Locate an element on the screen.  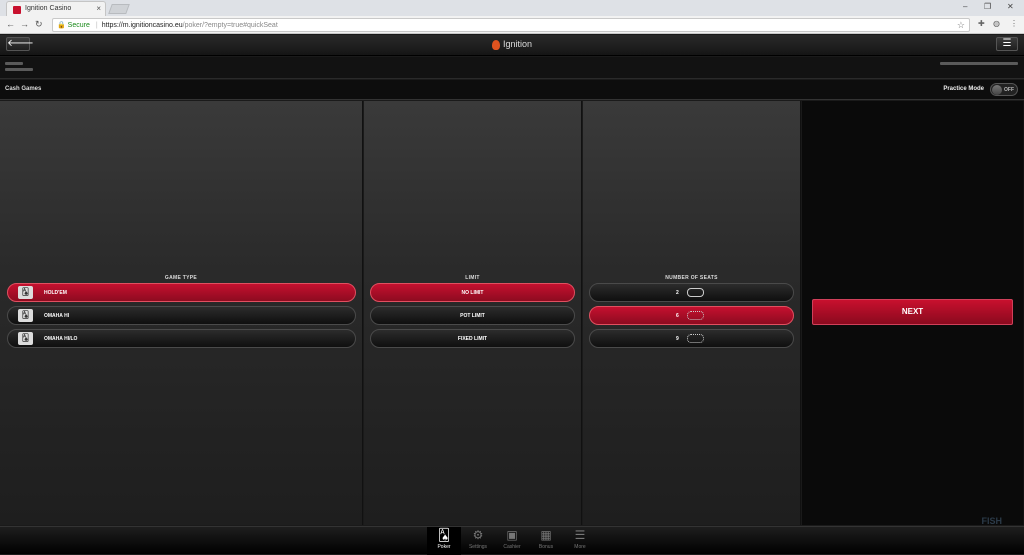
tab-close-icon: × is located at coordinates (98, 8).